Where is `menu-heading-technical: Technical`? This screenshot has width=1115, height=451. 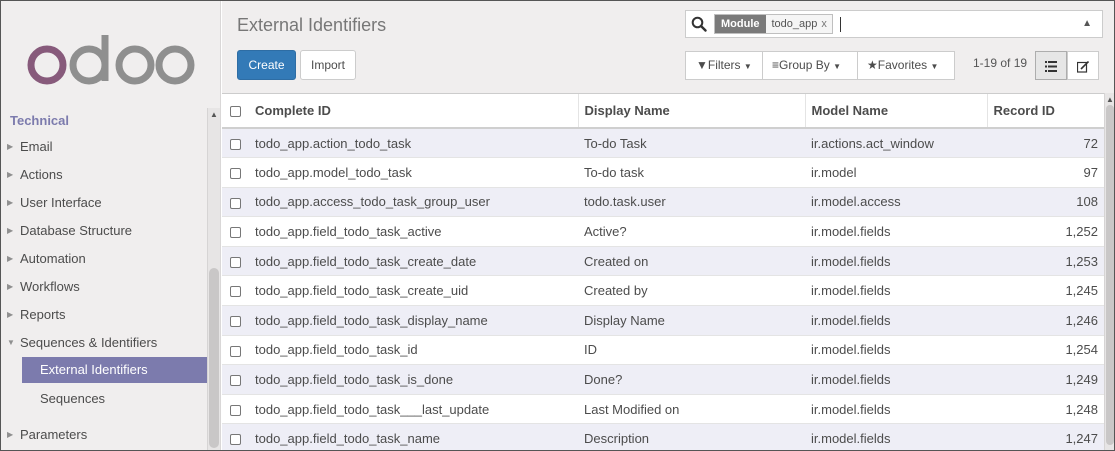
menu-heading-technical: Technical is located at coordinates (40, 120).